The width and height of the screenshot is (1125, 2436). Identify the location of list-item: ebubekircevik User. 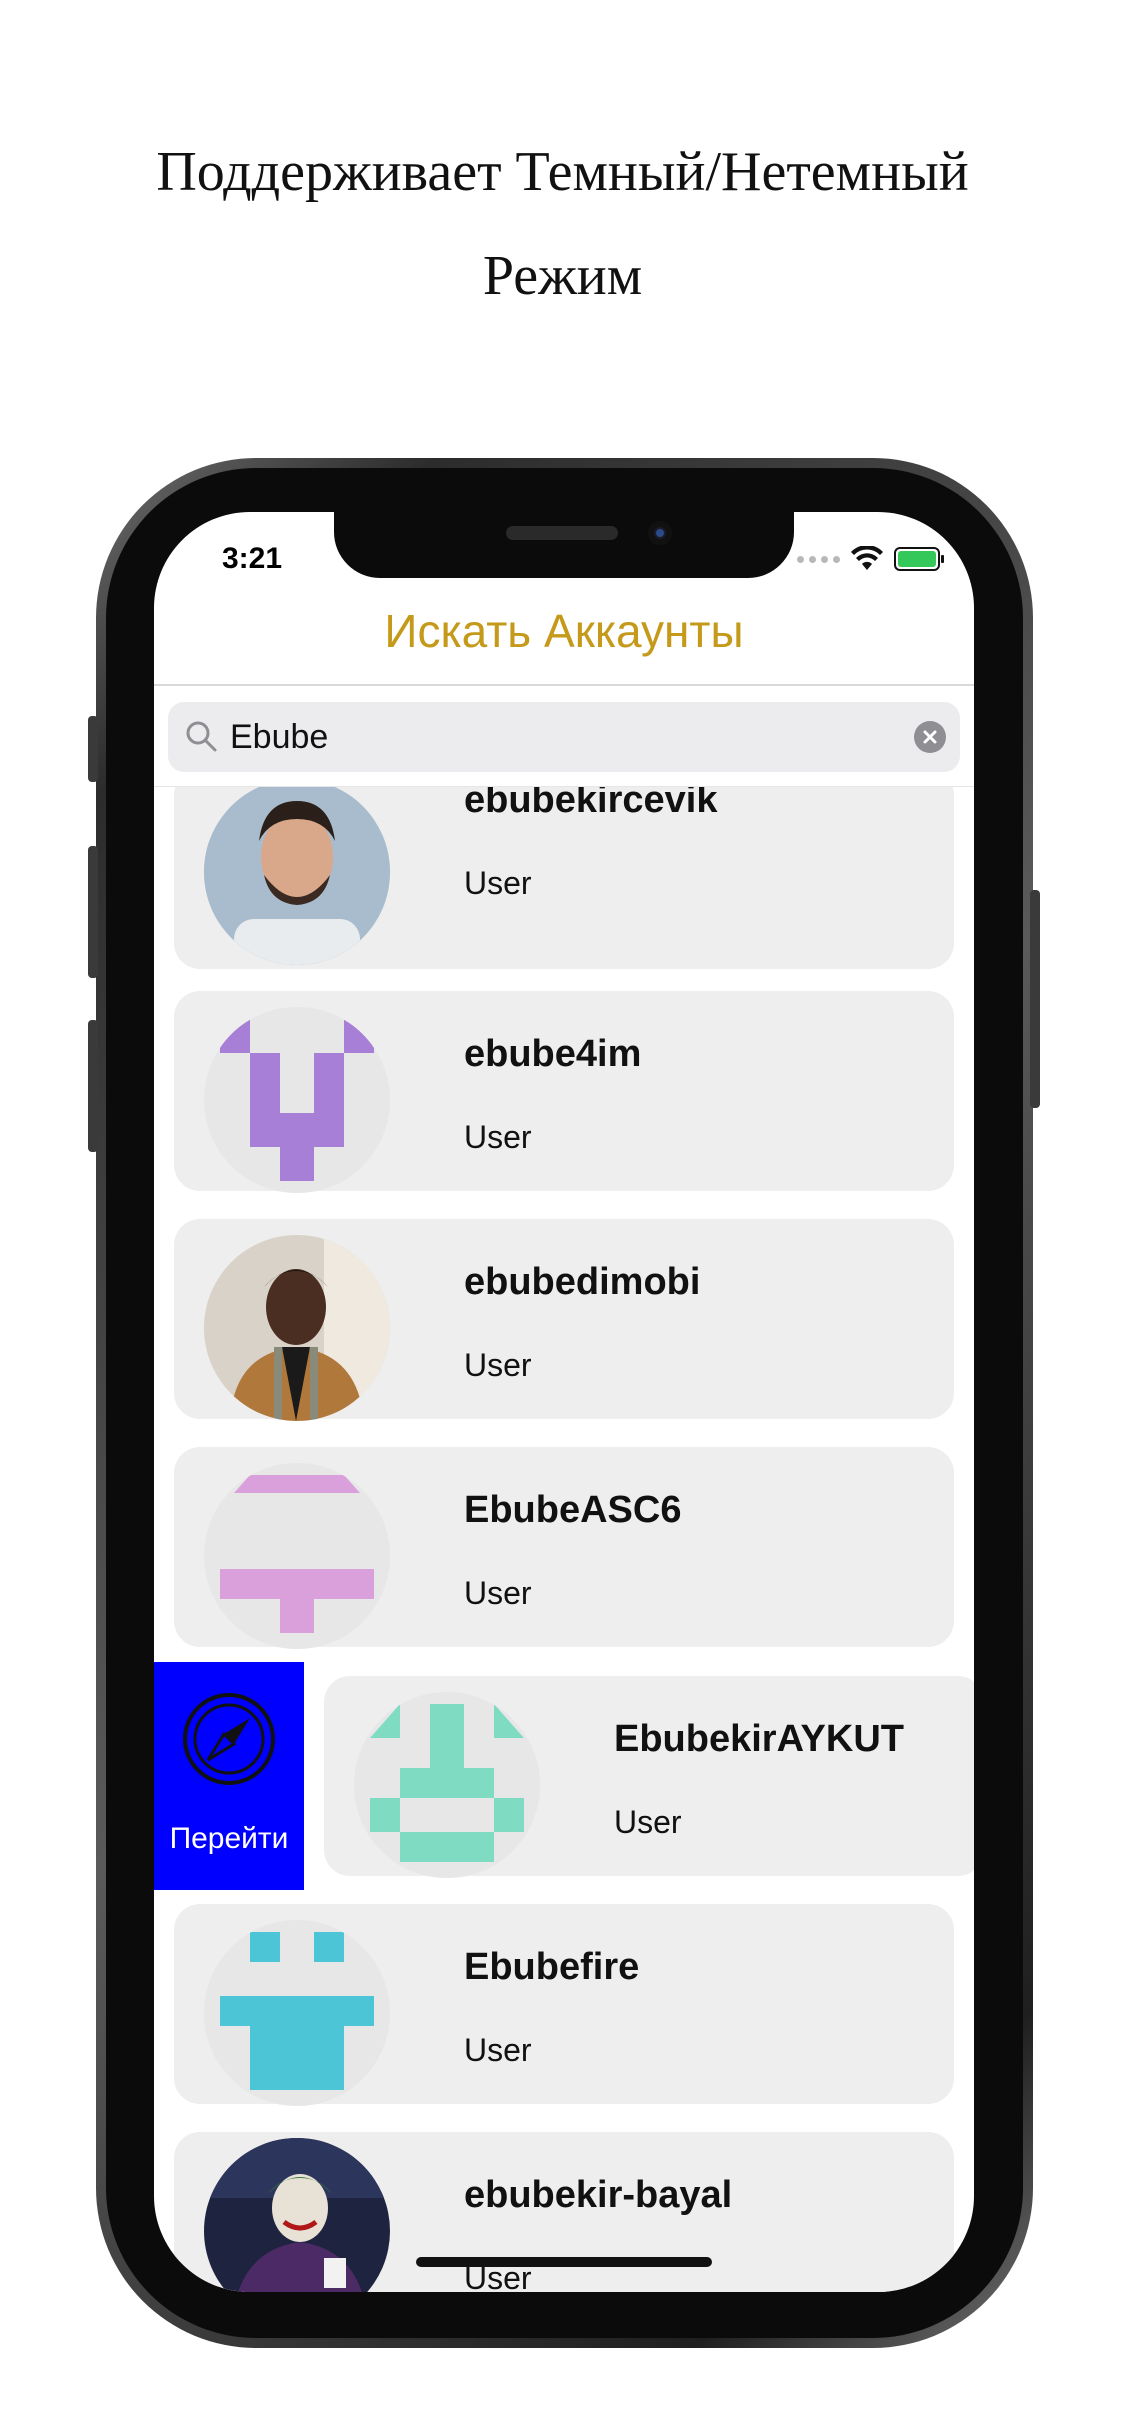
(564, 878).